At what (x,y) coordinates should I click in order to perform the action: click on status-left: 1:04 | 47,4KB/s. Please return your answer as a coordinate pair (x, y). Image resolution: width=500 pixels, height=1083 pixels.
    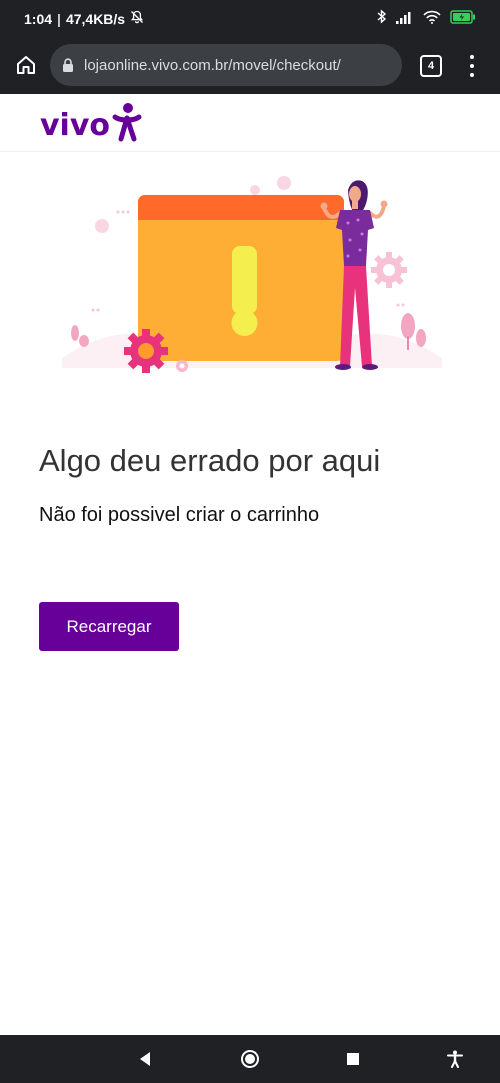
    Looking at the image, I should click on (84, 18).